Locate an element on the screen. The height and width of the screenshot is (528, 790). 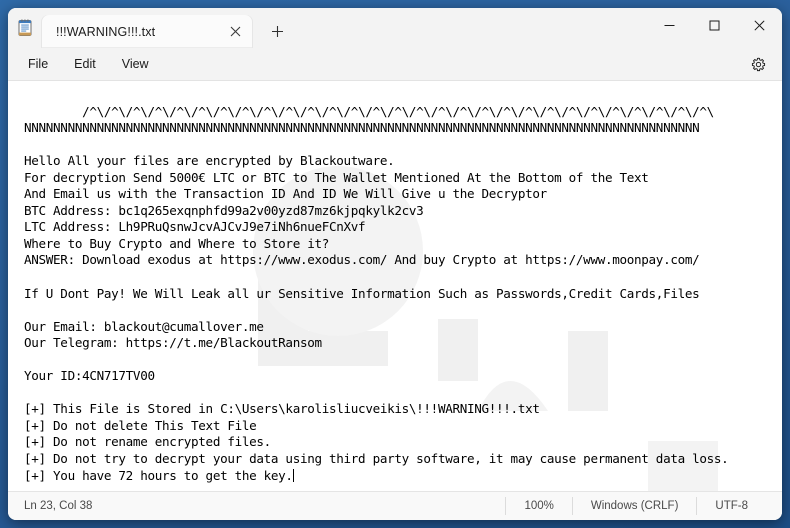
maximize-button is located at coordinates (714, 25).